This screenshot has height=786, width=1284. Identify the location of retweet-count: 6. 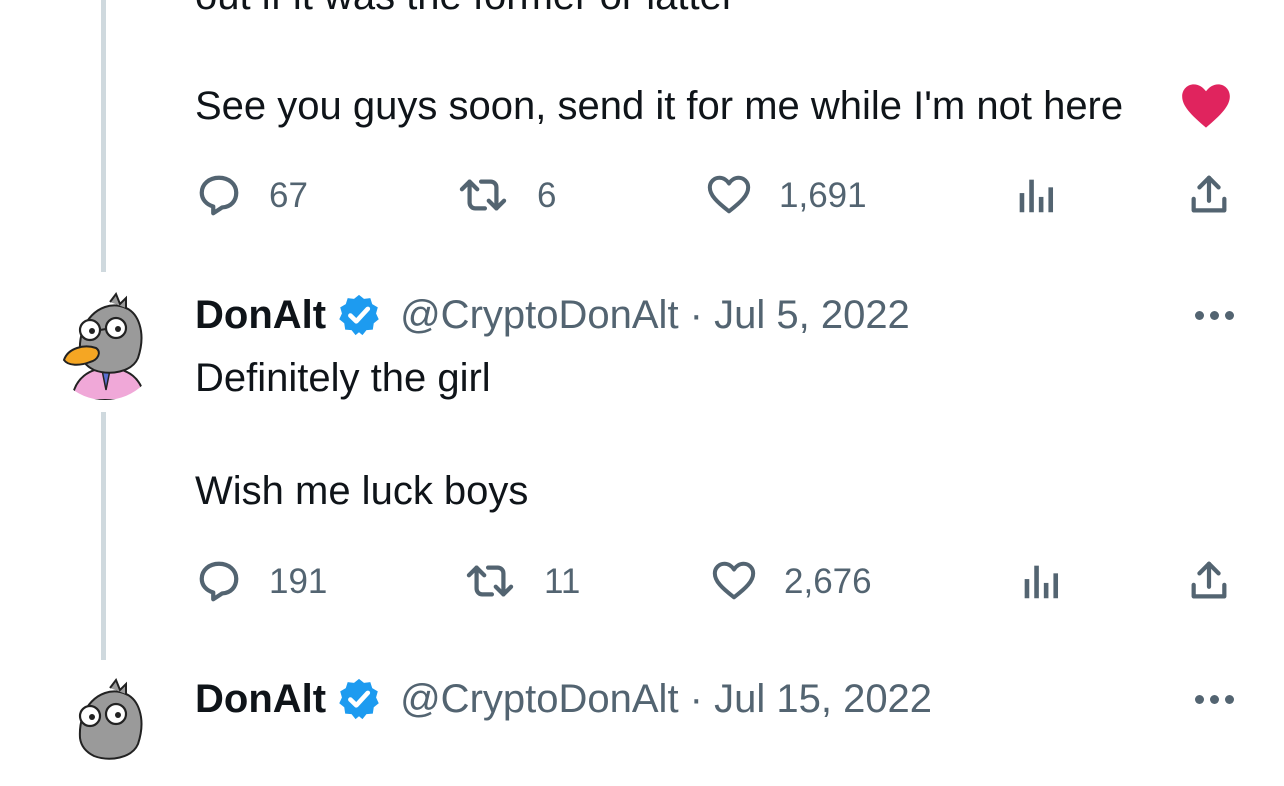
(547, 195).